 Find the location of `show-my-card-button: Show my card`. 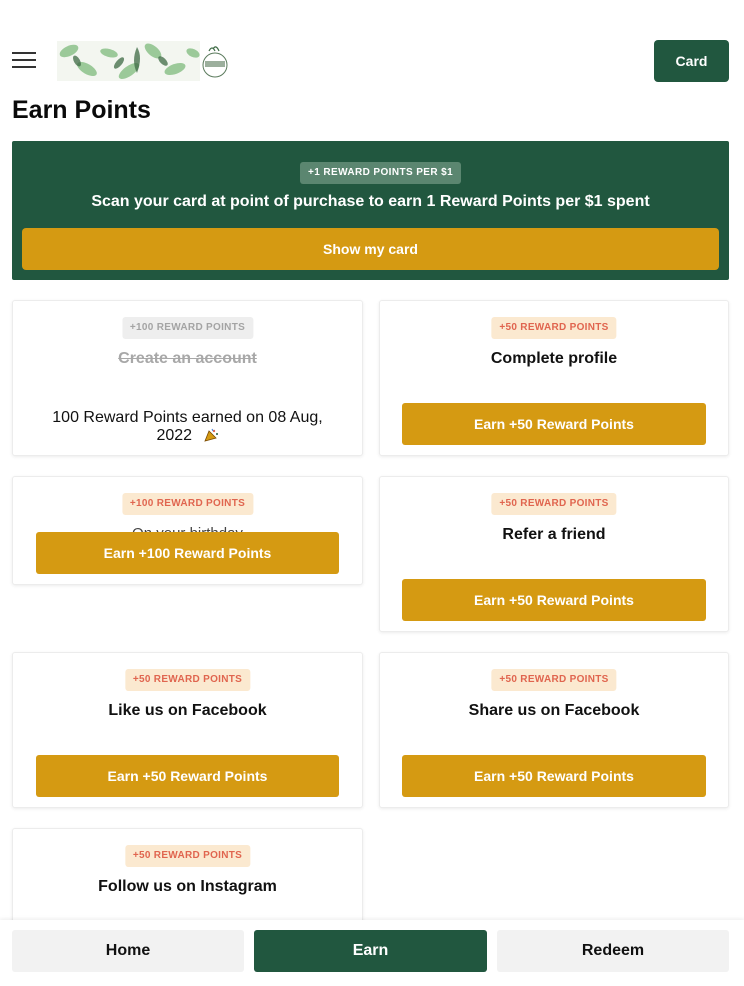

show-my-card-button: Show my card is located at coordinates (370, 249).